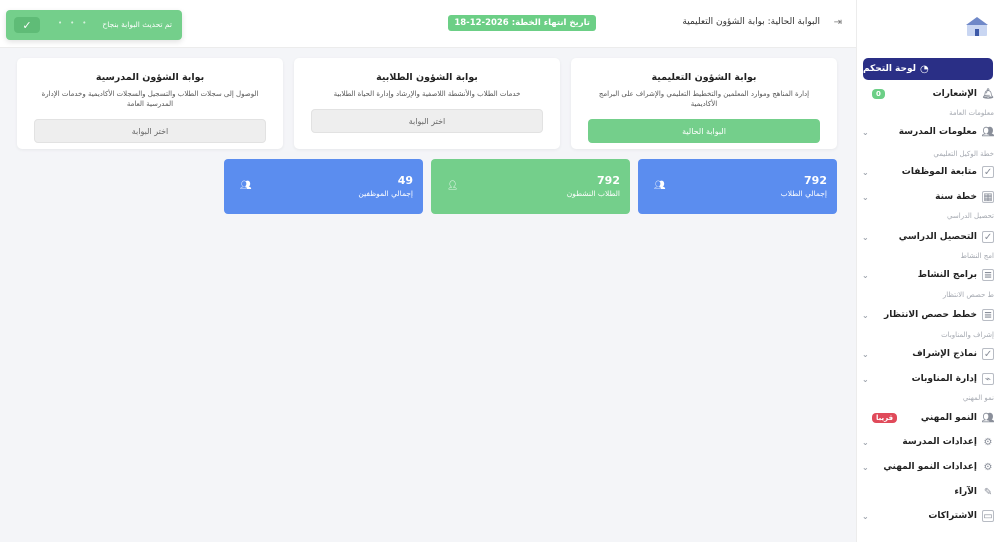 This screenshot has width=1000, height=542. Describe the element at coordinates (967, 335) in the screenshot. I see `sidebar-section-label: إشراف والمناوبات` at that location.